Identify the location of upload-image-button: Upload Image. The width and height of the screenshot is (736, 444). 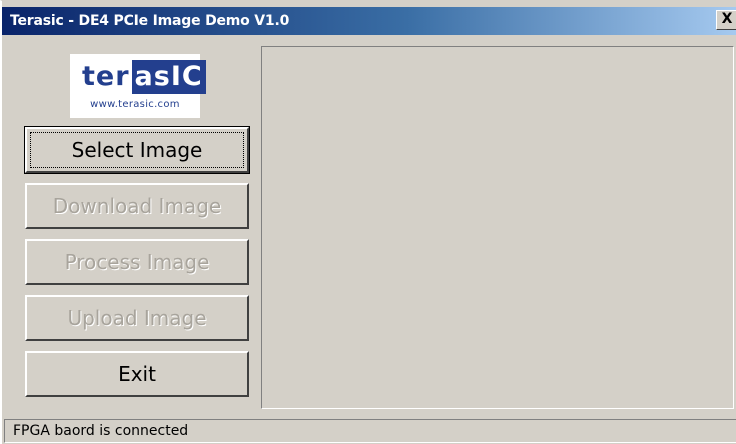
(137, 318).